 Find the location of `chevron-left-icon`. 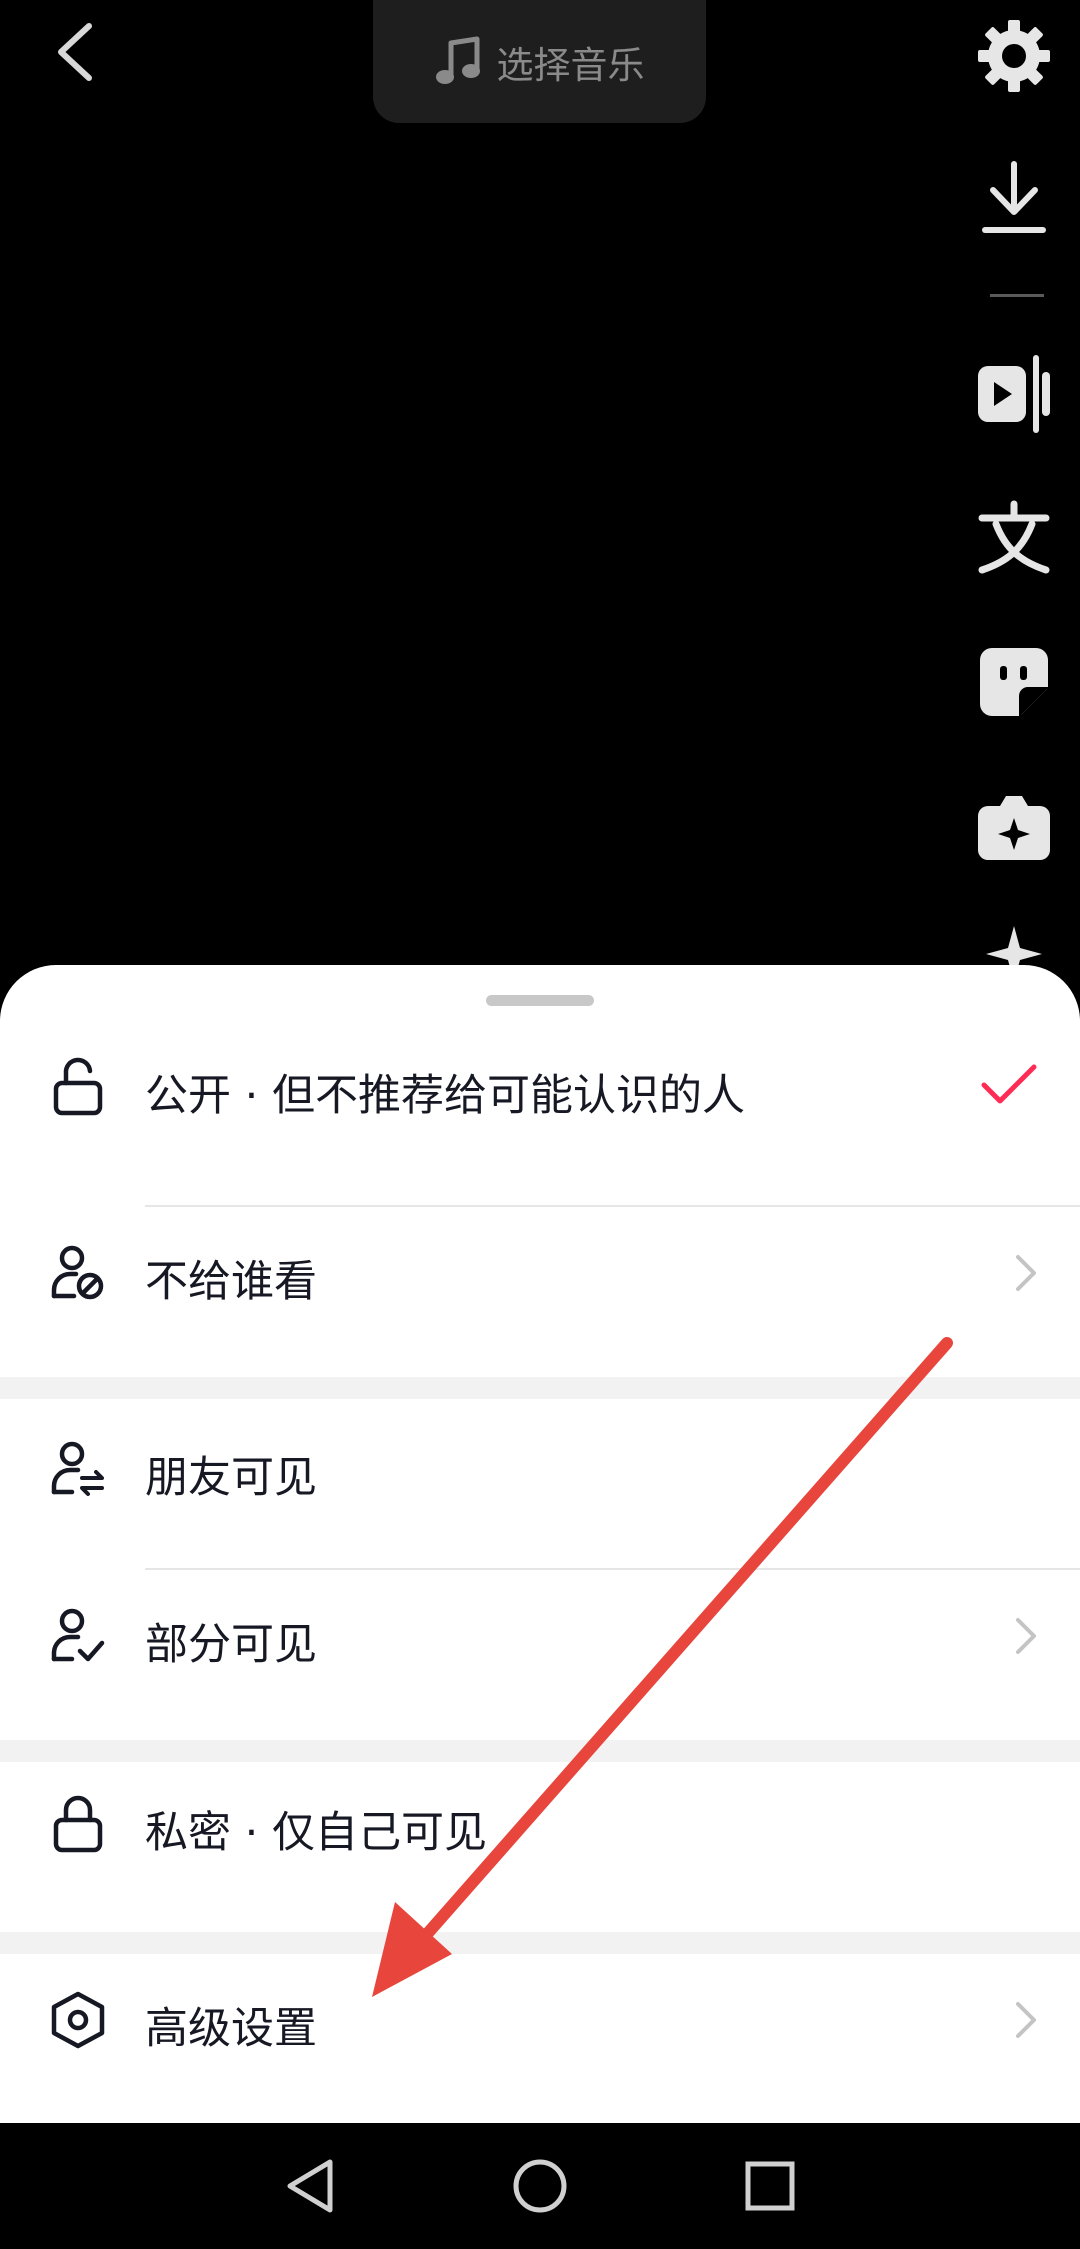

chevron-left-icon is located at coordinates (75, 52).